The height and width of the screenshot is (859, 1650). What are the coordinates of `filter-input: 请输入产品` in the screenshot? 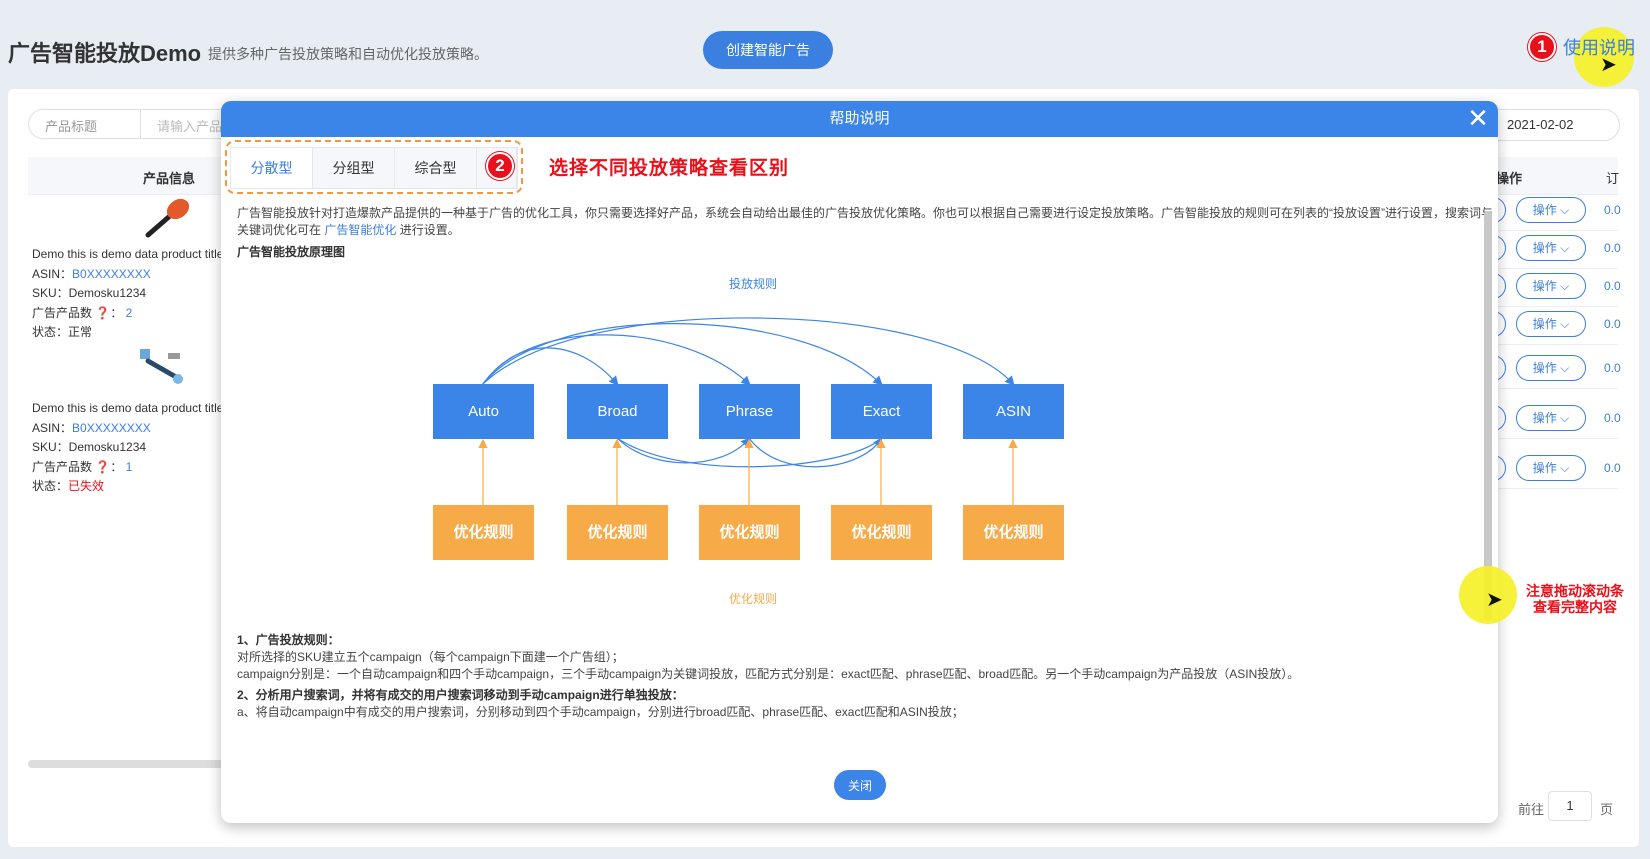 It's located at (186, 124).